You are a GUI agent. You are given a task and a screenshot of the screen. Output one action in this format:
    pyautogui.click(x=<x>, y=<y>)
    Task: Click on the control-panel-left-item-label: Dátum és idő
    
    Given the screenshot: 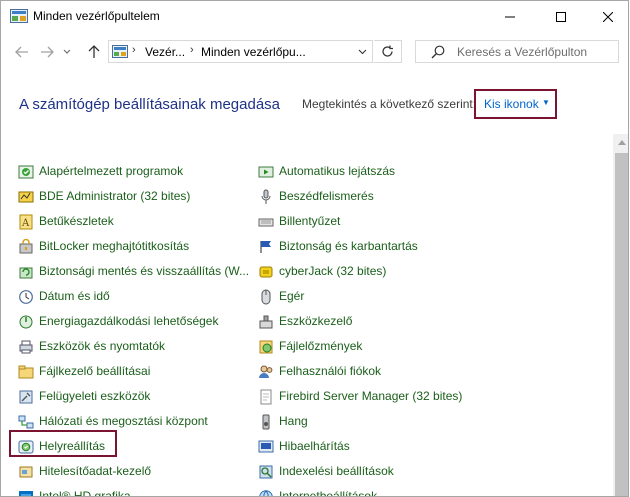 What is the action you would take?
    pyautogui.click(x=74, y=296)
    